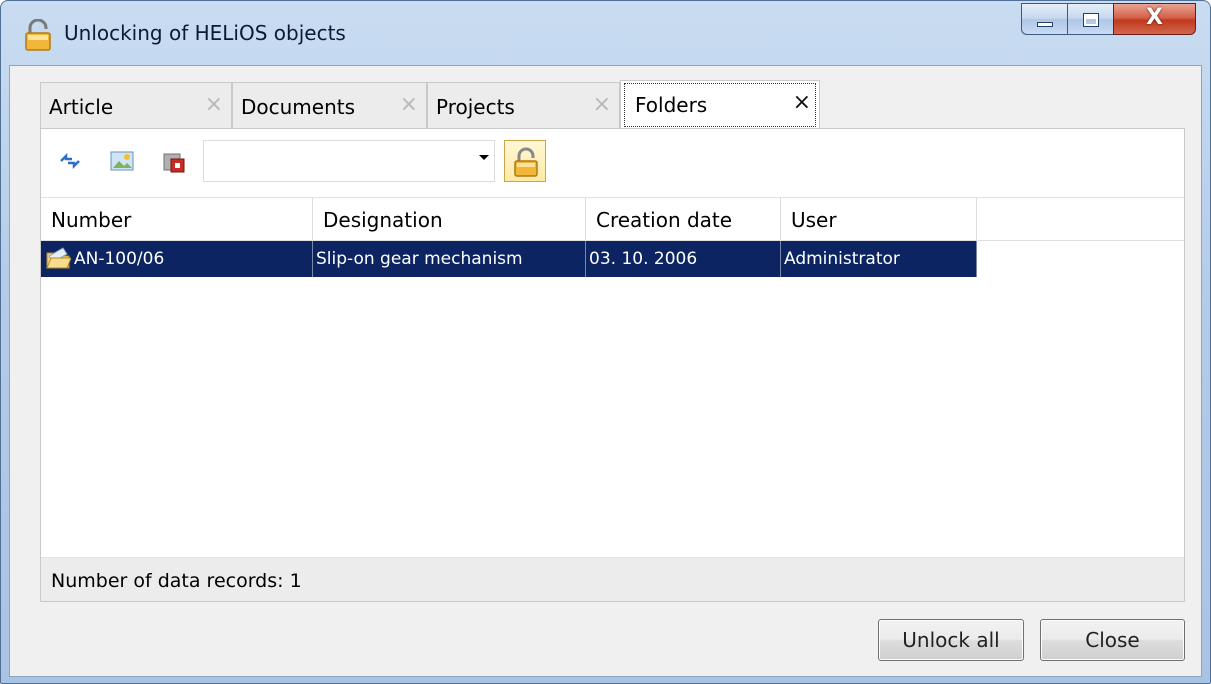 This screenshot has width=1211, height=684. I want to click on toolbar, so click(612, 163).